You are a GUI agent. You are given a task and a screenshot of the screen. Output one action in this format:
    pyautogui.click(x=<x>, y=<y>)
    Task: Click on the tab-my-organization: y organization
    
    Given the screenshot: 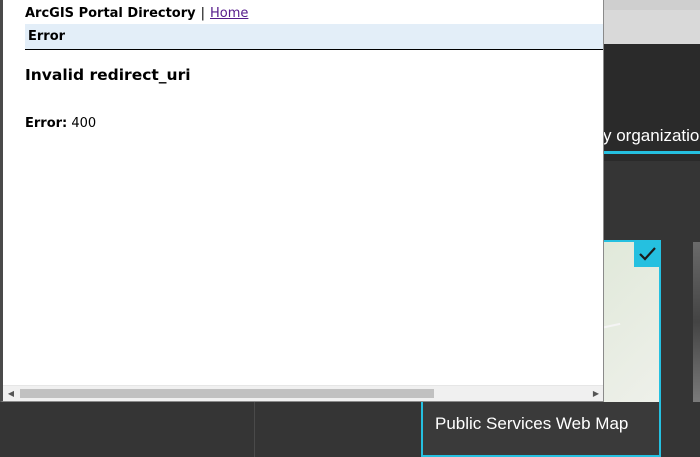 What is the action you would take?
    pyautogui.click(x=651, y=136)
    